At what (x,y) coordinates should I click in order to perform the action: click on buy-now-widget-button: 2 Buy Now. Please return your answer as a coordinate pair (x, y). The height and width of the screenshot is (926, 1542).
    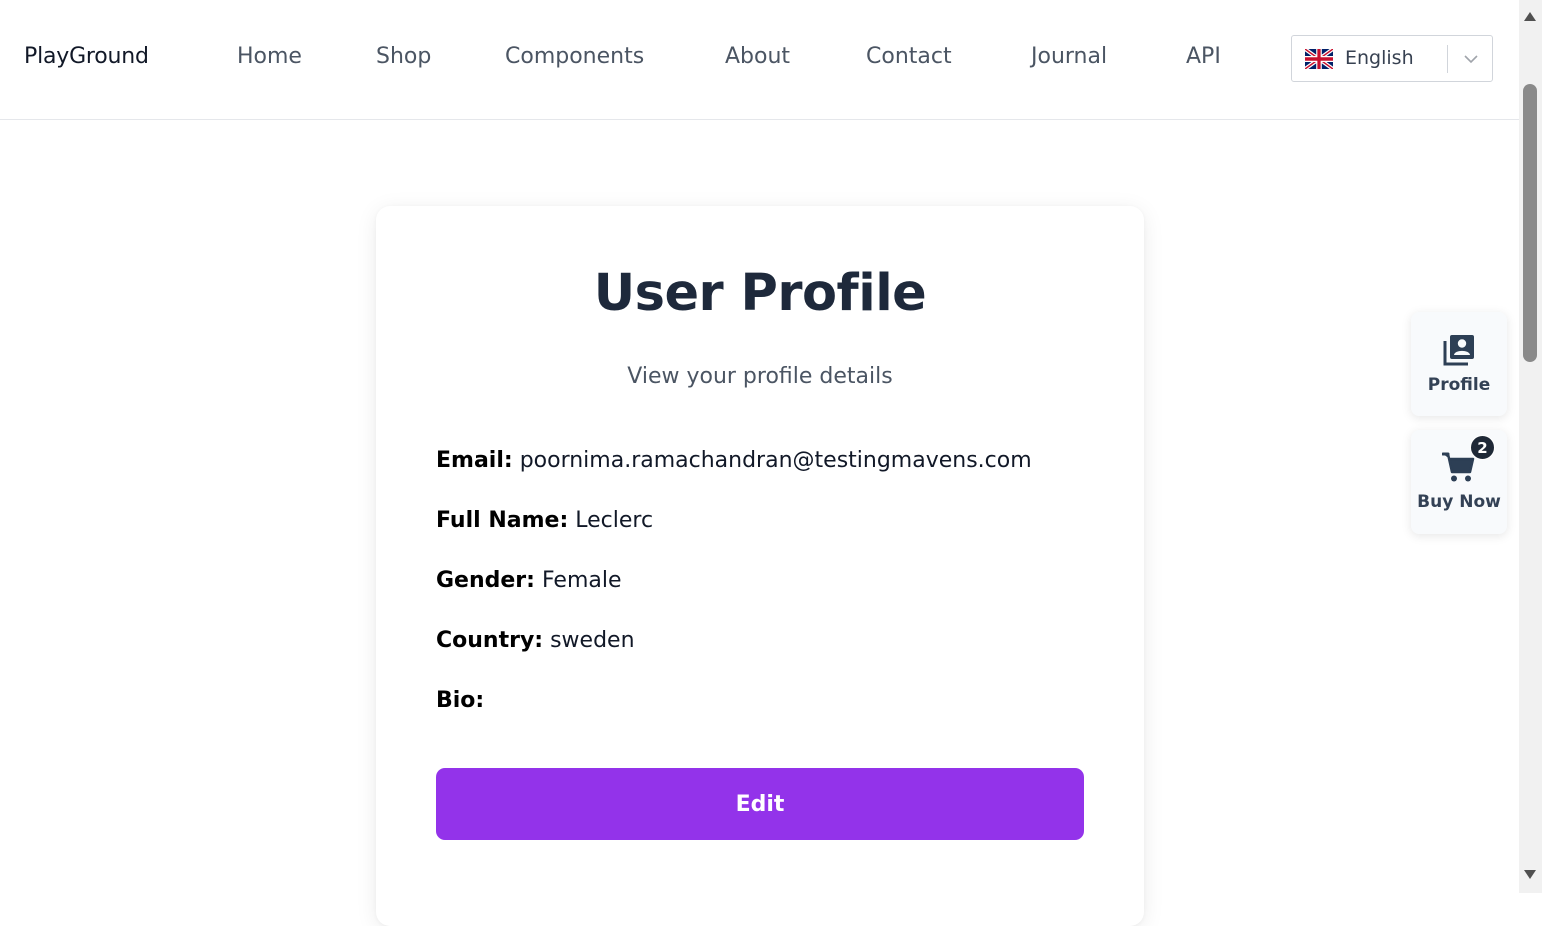
    Looking at the image, I should click on (1459, 482).